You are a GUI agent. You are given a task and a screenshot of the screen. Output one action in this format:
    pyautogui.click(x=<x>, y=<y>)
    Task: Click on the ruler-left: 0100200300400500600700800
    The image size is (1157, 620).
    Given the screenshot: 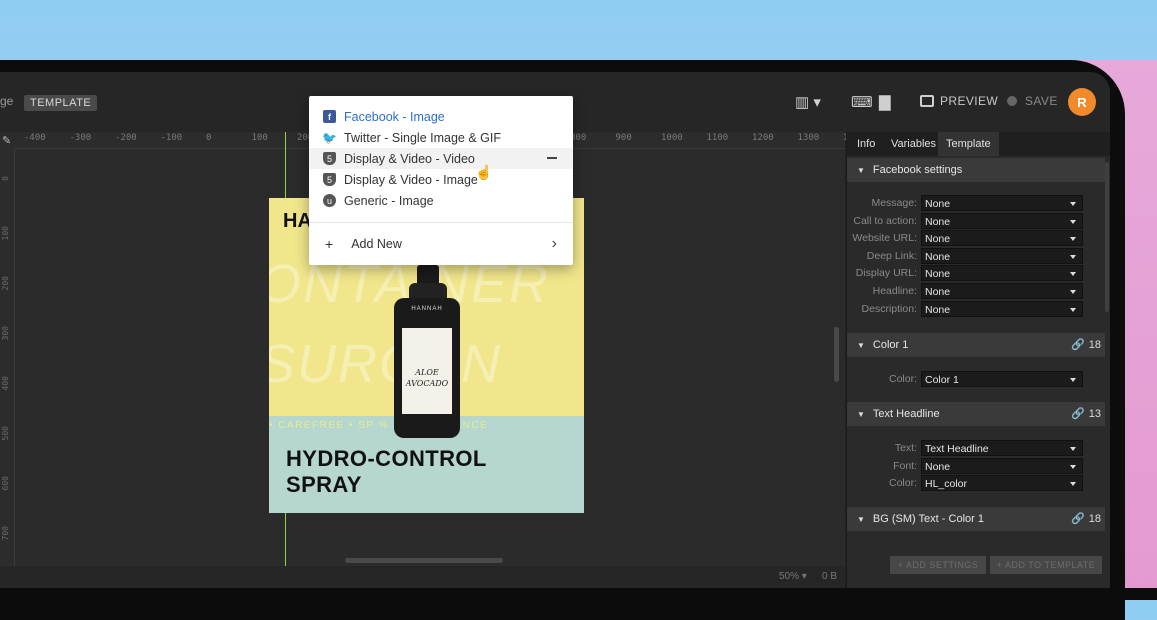 What is the action you would take?
    pyautogui.click(x=7, y=369)
    